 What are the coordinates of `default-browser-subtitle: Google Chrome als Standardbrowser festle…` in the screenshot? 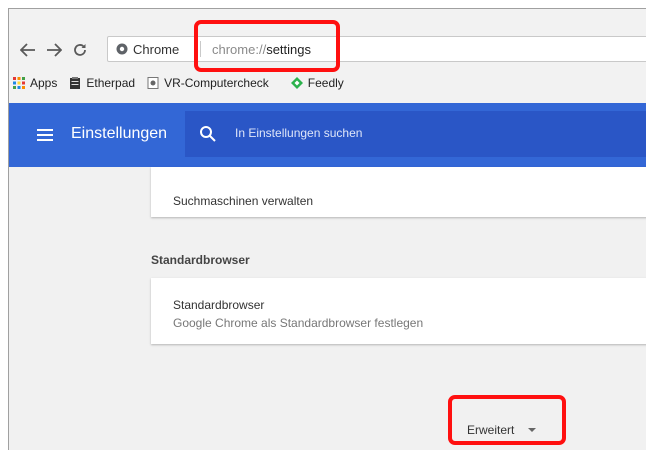 It's located at (298, 323).